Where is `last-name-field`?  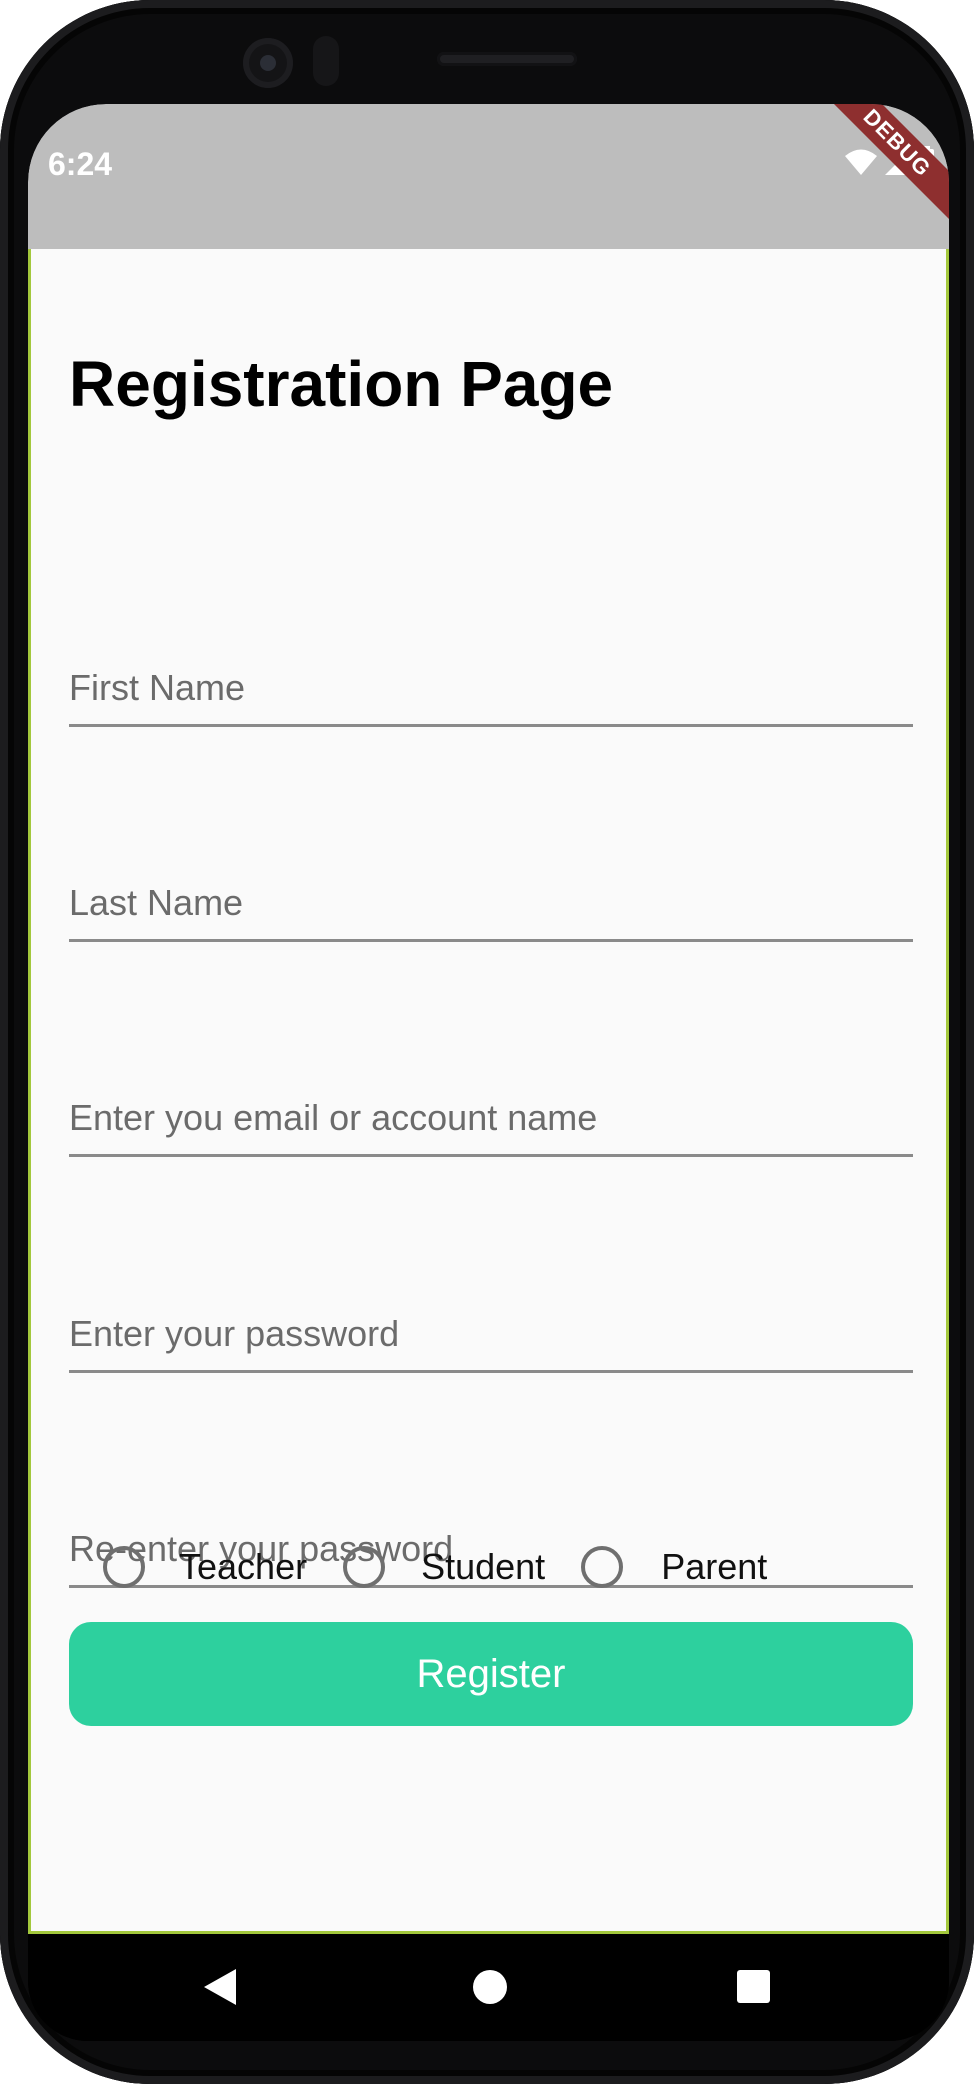 last-name-field is located at coordinates (491, 904).